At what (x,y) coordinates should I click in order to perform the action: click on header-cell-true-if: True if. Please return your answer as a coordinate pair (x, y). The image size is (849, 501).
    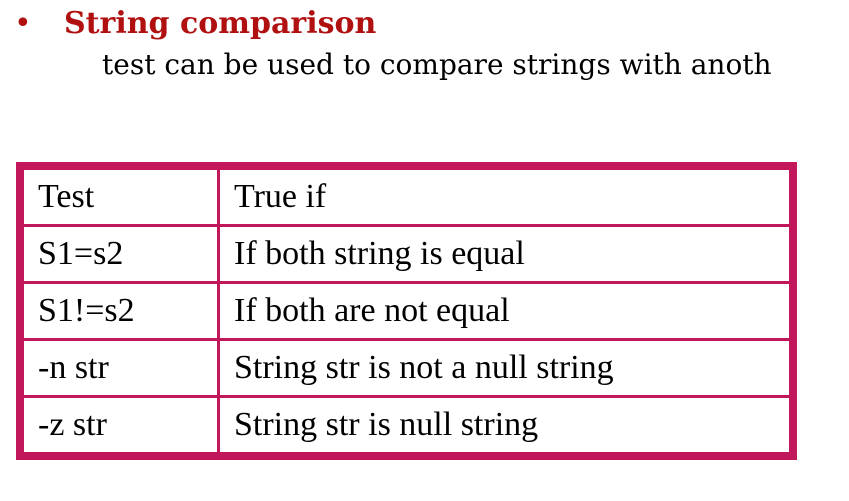
    Looking at the image, I should click on (504, 197).